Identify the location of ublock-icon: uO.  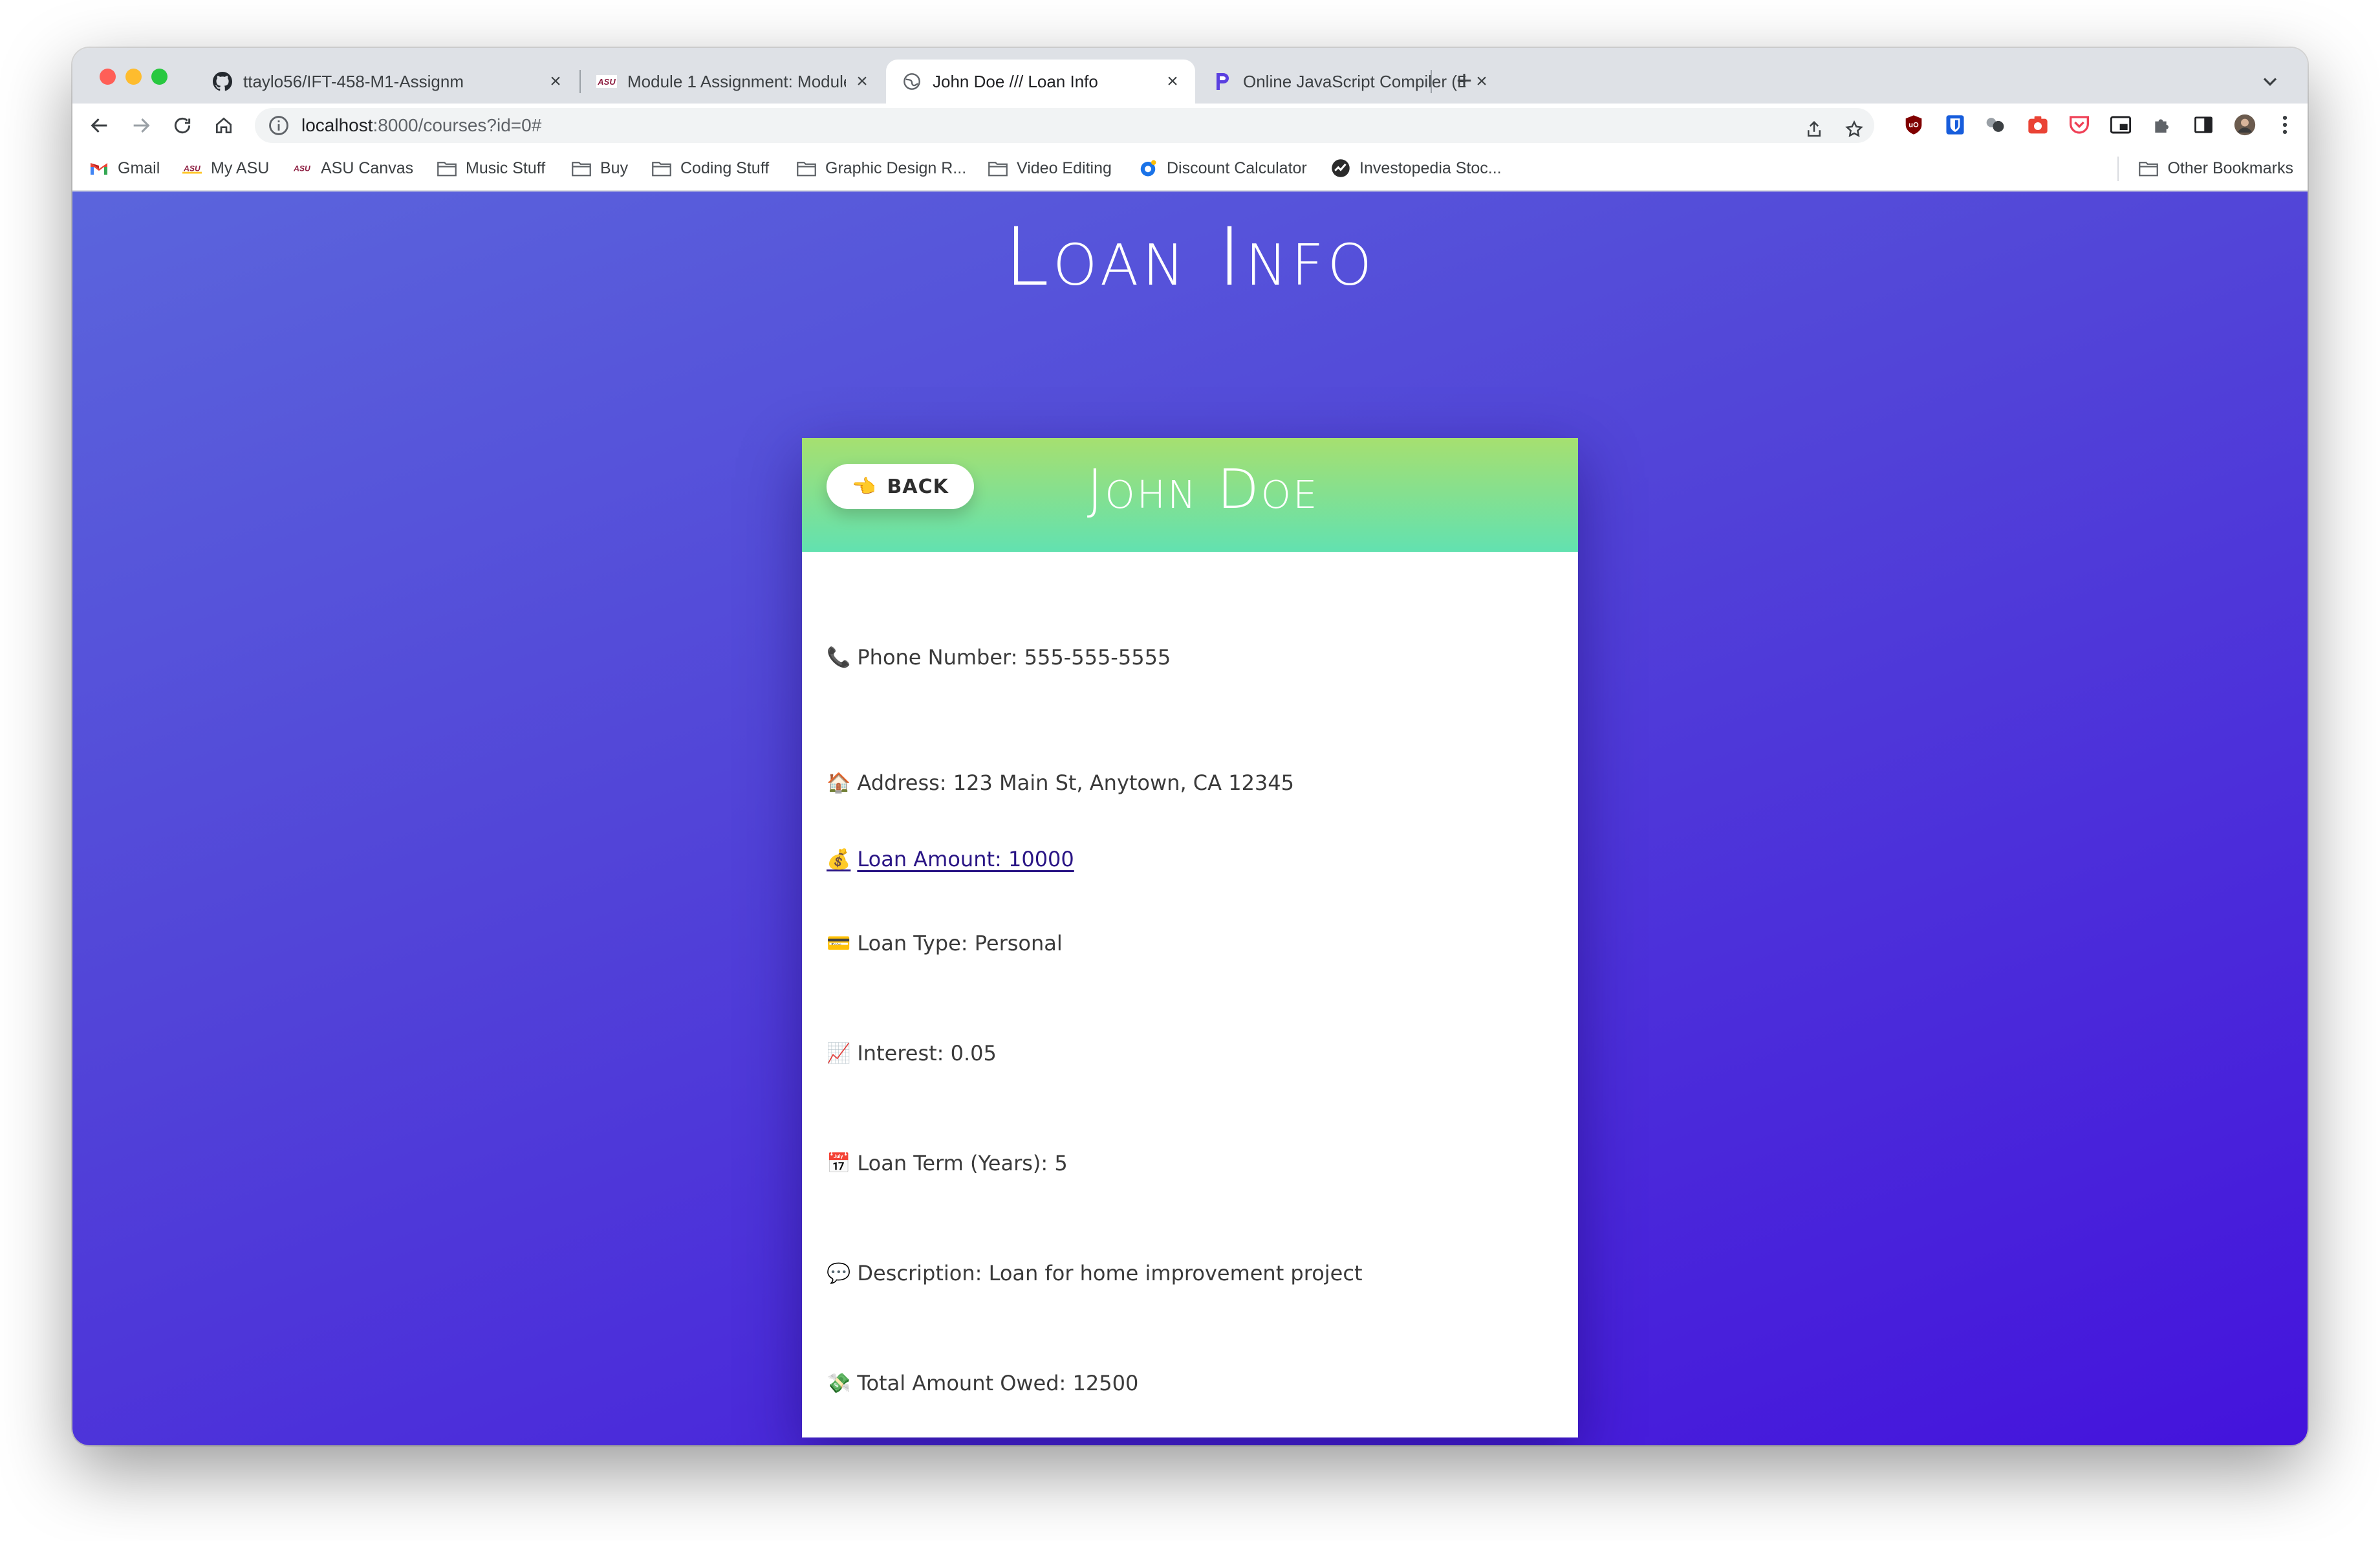
(1914, 125).